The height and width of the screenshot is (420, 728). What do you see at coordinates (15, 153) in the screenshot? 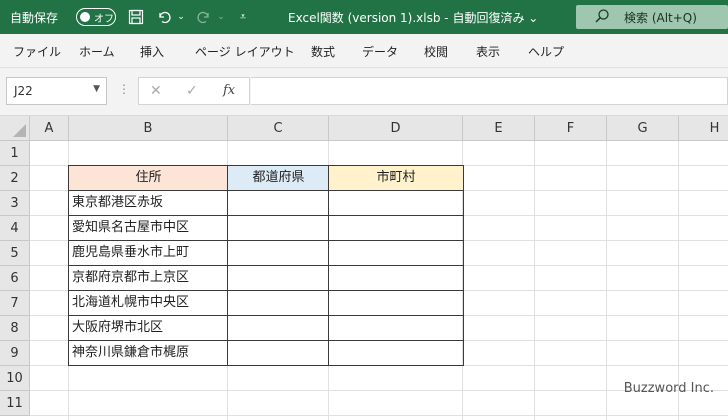
I see `row-header-1: 1` at bounding box center [15, 153].